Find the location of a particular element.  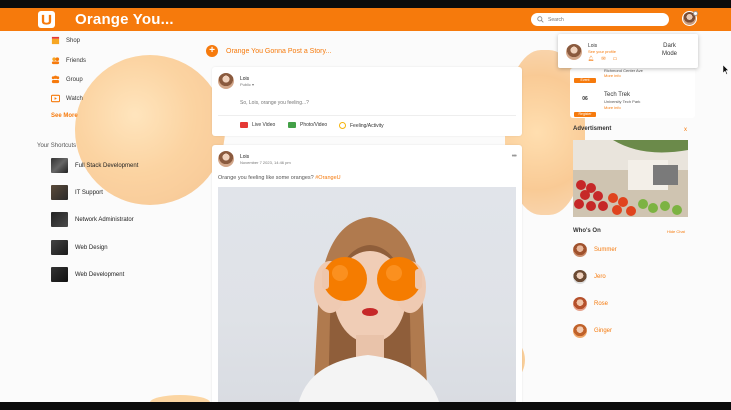

sidebar-item-friends: Friends is located at coordinates (68, 60).